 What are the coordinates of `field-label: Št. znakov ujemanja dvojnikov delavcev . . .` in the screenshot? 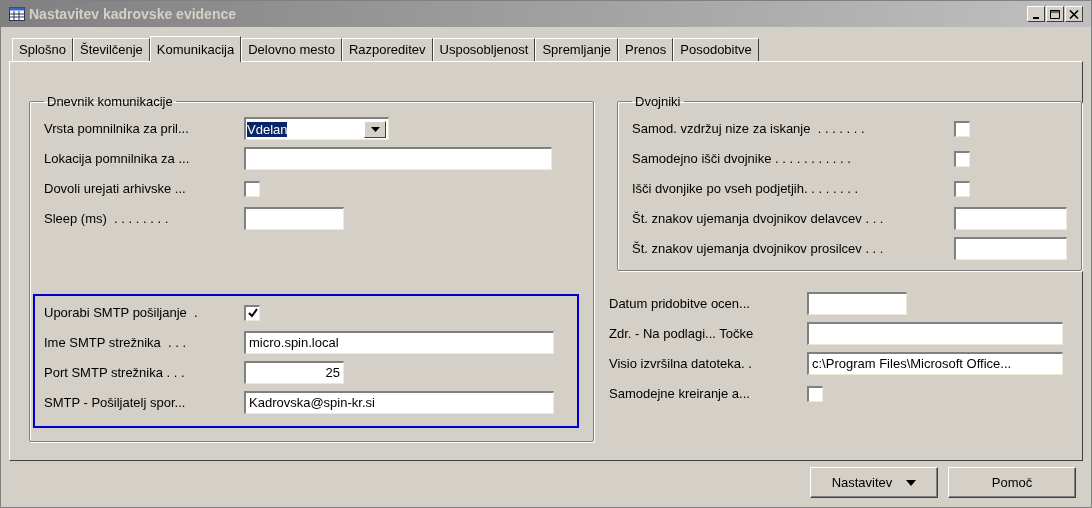 It's located at (758, 218).